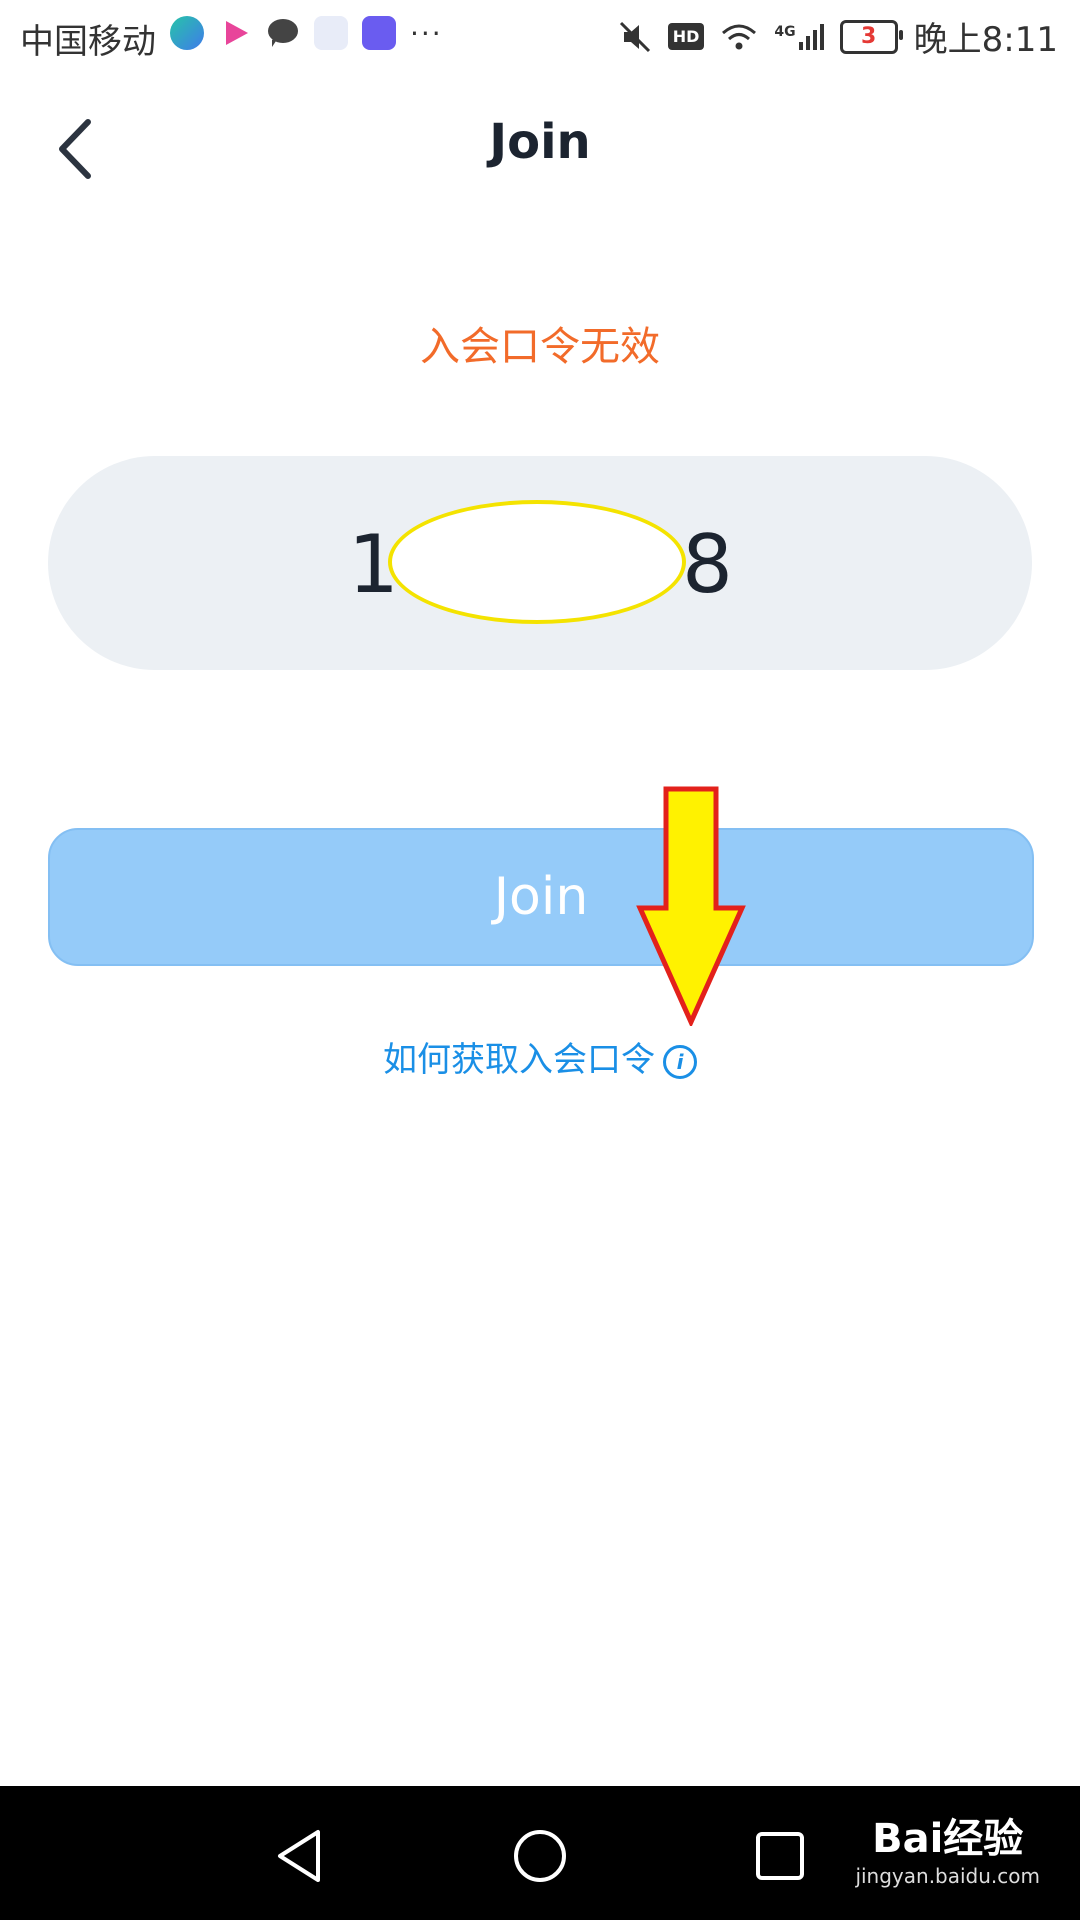 The height and width of the screenshot is (1920, 1080). What do you see at coordinates (838, 36) in the screenshot?
I see `system-icons: HD 4G 3 晚上8:11` at bounding box center [838, 36].